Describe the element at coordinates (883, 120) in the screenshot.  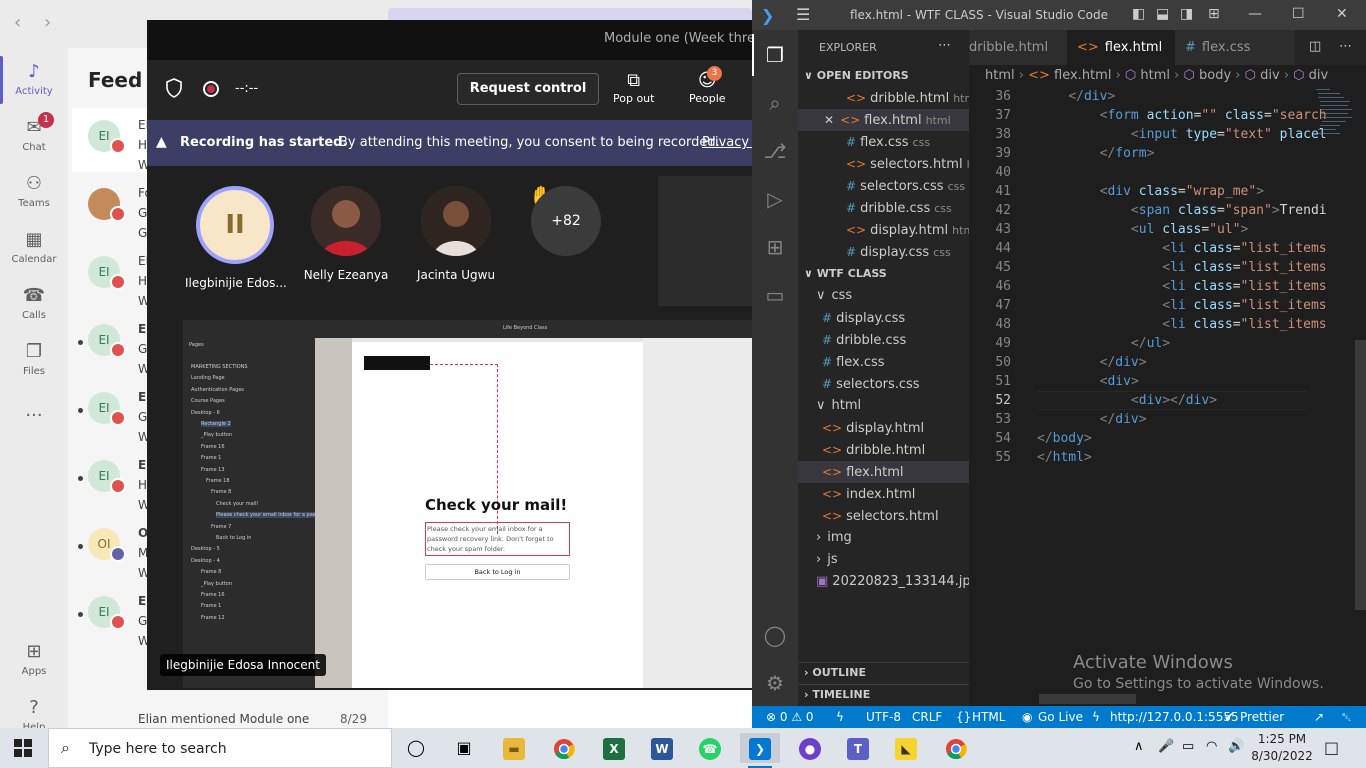
I see `open-editor-item: ✕ <> flex.html html` at that location.